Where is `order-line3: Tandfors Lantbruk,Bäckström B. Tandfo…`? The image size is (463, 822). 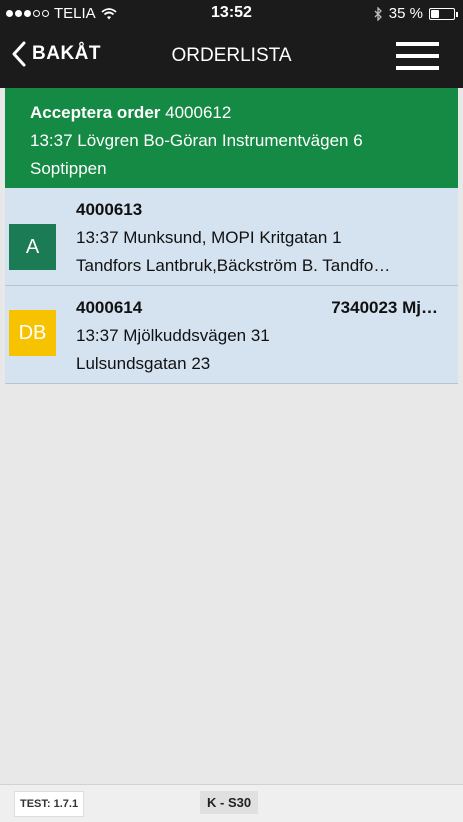
order-line3: Tandfors Lantbruk,Bäckström B. Tandfo… is located at coordinates (233, 265).